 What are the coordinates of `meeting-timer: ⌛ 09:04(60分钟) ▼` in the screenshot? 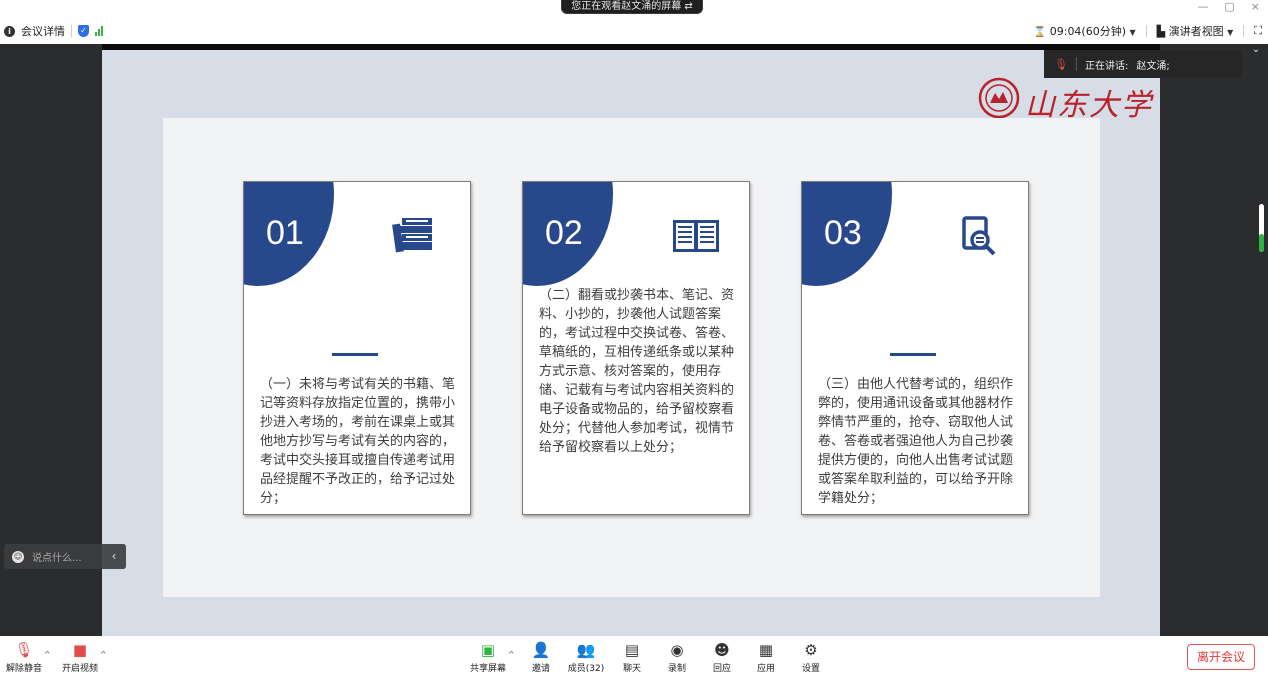 It's located at (1085, 31).